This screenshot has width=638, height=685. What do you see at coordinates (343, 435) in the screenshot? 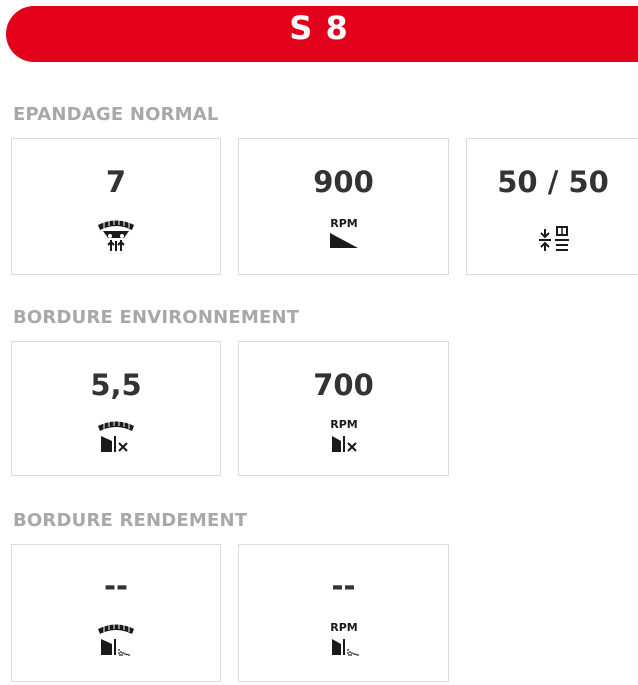
I see `rpm-border-environment-icon: RPM` at bounding box center [343, 435].